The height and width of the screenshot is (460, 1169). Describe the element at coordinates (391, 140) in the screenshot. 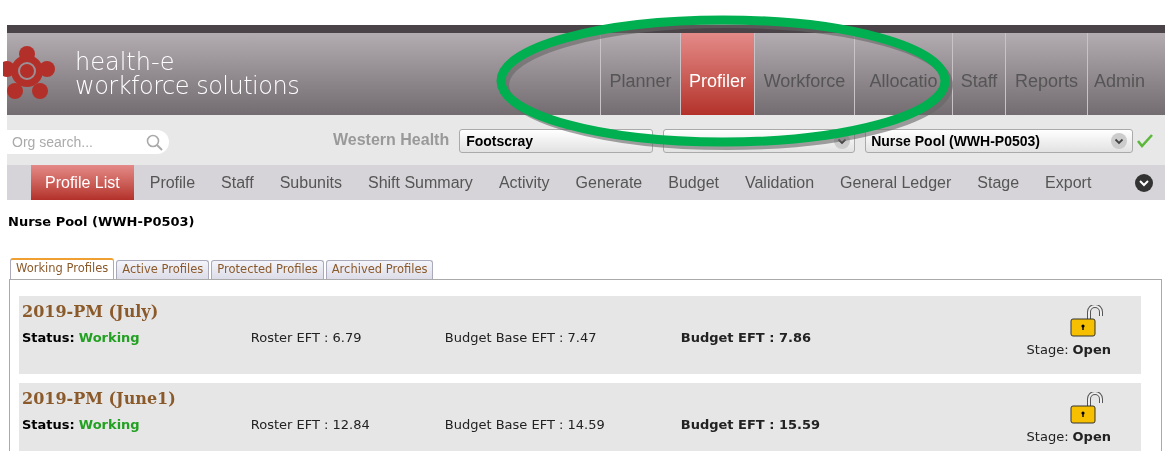

I see `organisation-name: Western Health` at that location.